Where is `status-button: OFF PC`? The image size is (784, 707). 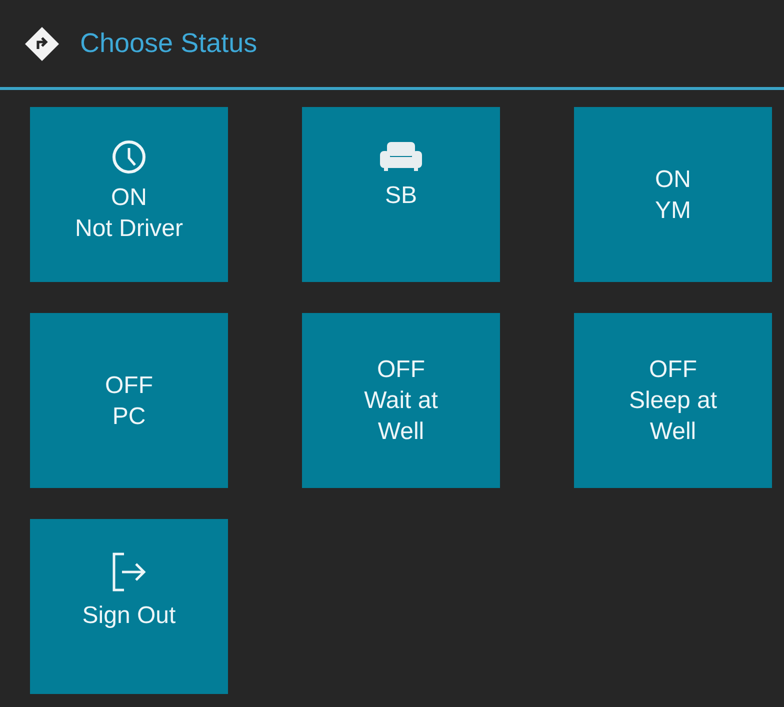 status-button: OFF PC is located at coordinates (129, 400).